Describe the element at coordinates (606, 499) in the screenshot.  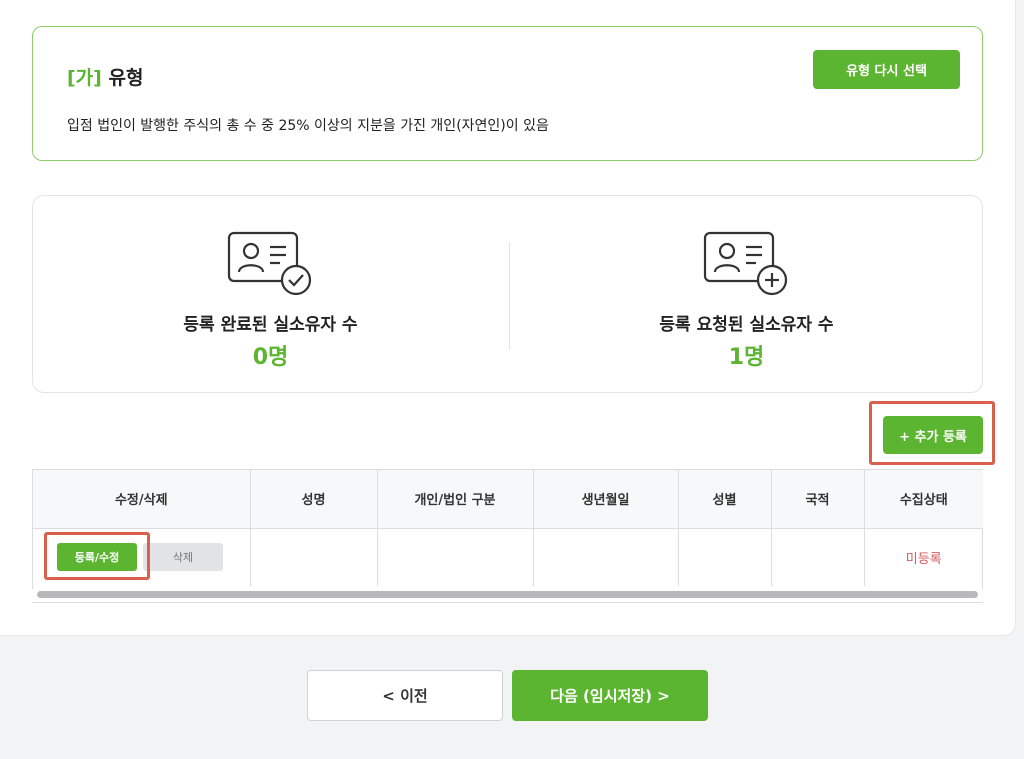
I see `header-birth: 생년월일` at that location.